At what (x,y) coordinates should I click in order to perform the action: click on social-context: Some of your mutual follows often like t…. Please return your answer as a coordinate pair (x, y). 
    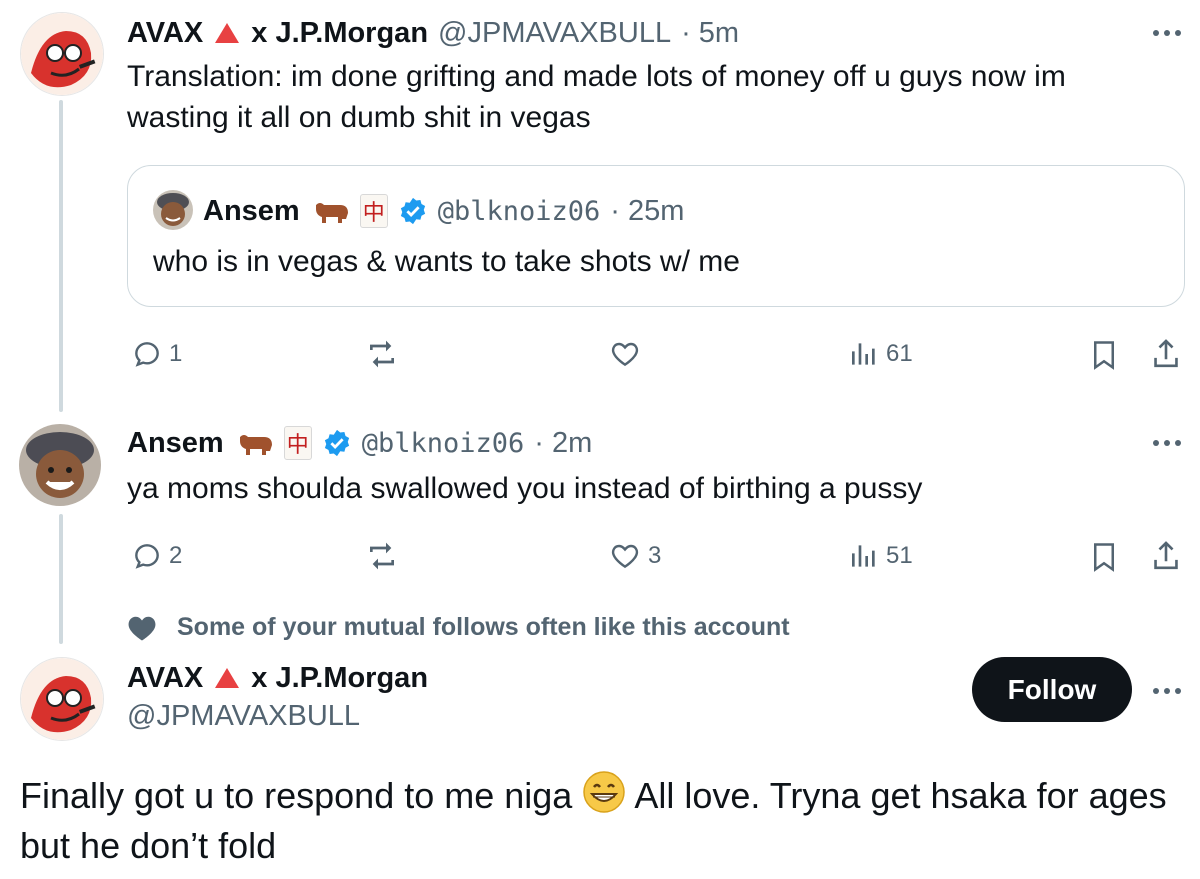
    Looking at the image, I should click on (458, 627).